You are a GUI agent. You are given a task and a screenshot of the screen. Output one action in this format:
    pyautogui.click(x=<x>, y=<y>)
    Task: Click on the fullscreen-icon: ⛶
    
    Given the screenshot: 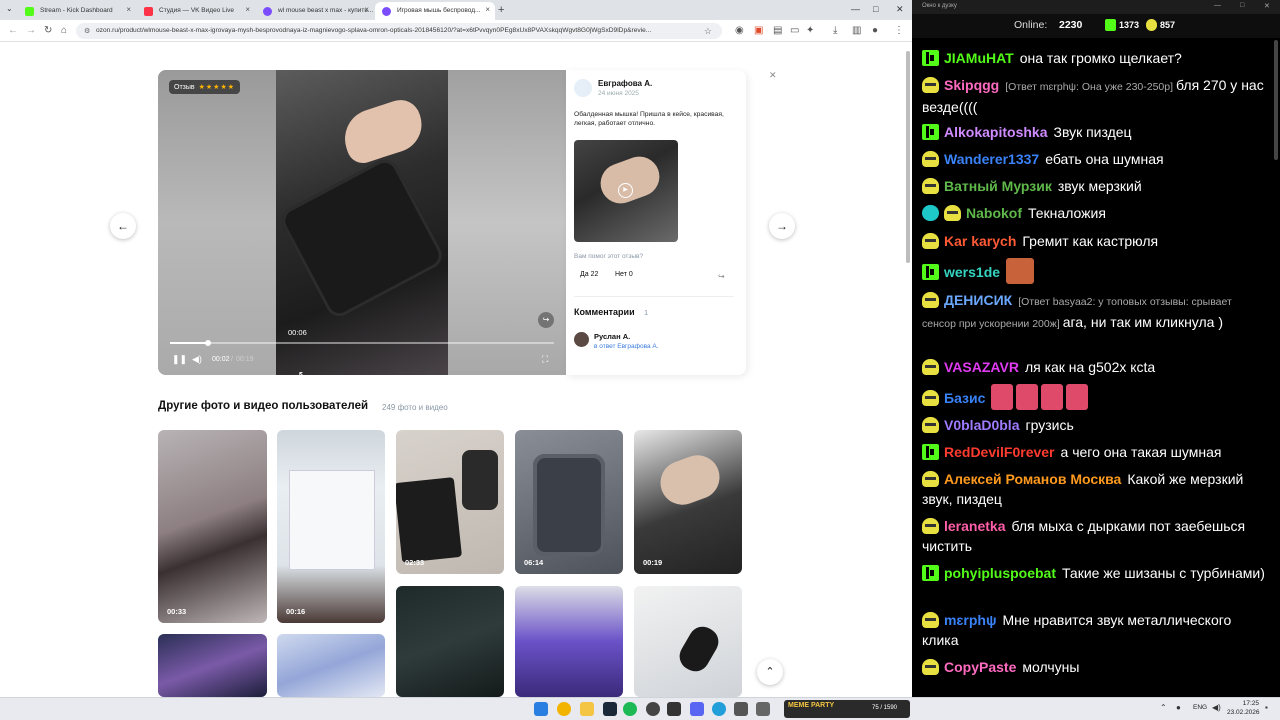 What is the action you would take?
    pyautogui.click(x=545, y=359)
    